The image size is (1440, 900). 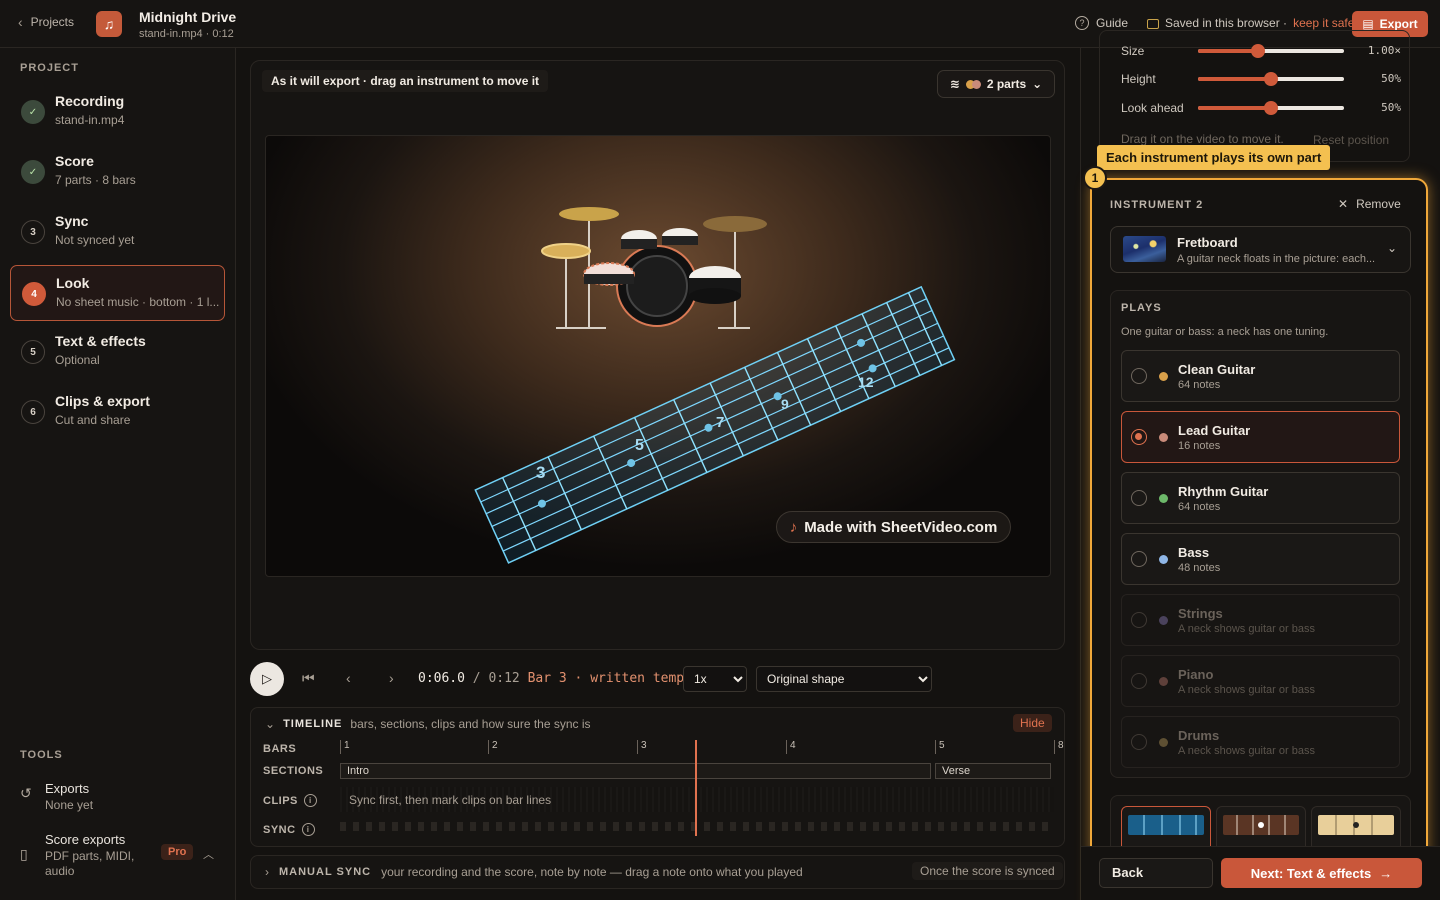 What do you see at coordinates (1386, 873) in the screenshot?
I see `arrow-right-icon: →` at bounding box center [1386, 873].